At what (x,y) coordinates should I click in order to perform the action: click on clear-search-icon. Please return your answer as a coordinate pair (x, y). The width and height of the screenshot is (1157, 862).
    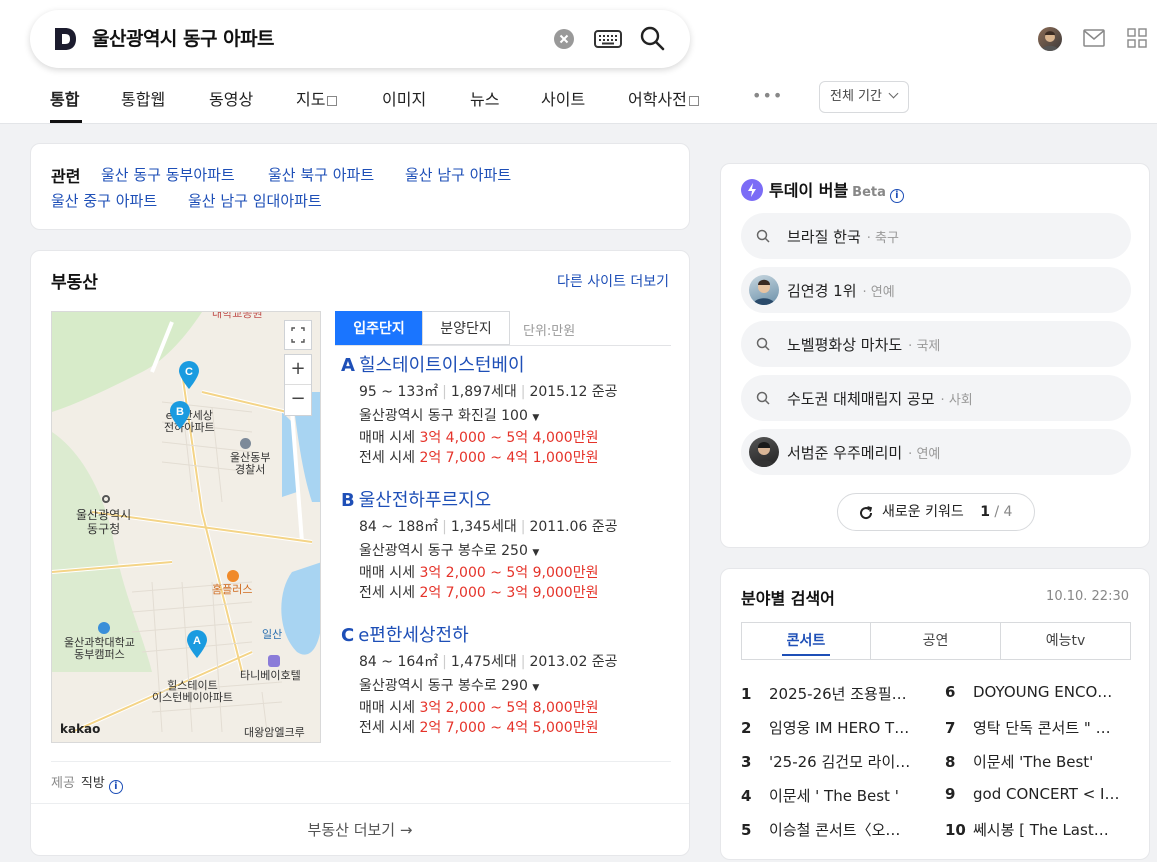
    Looking at the image, I should click on (564, 39).